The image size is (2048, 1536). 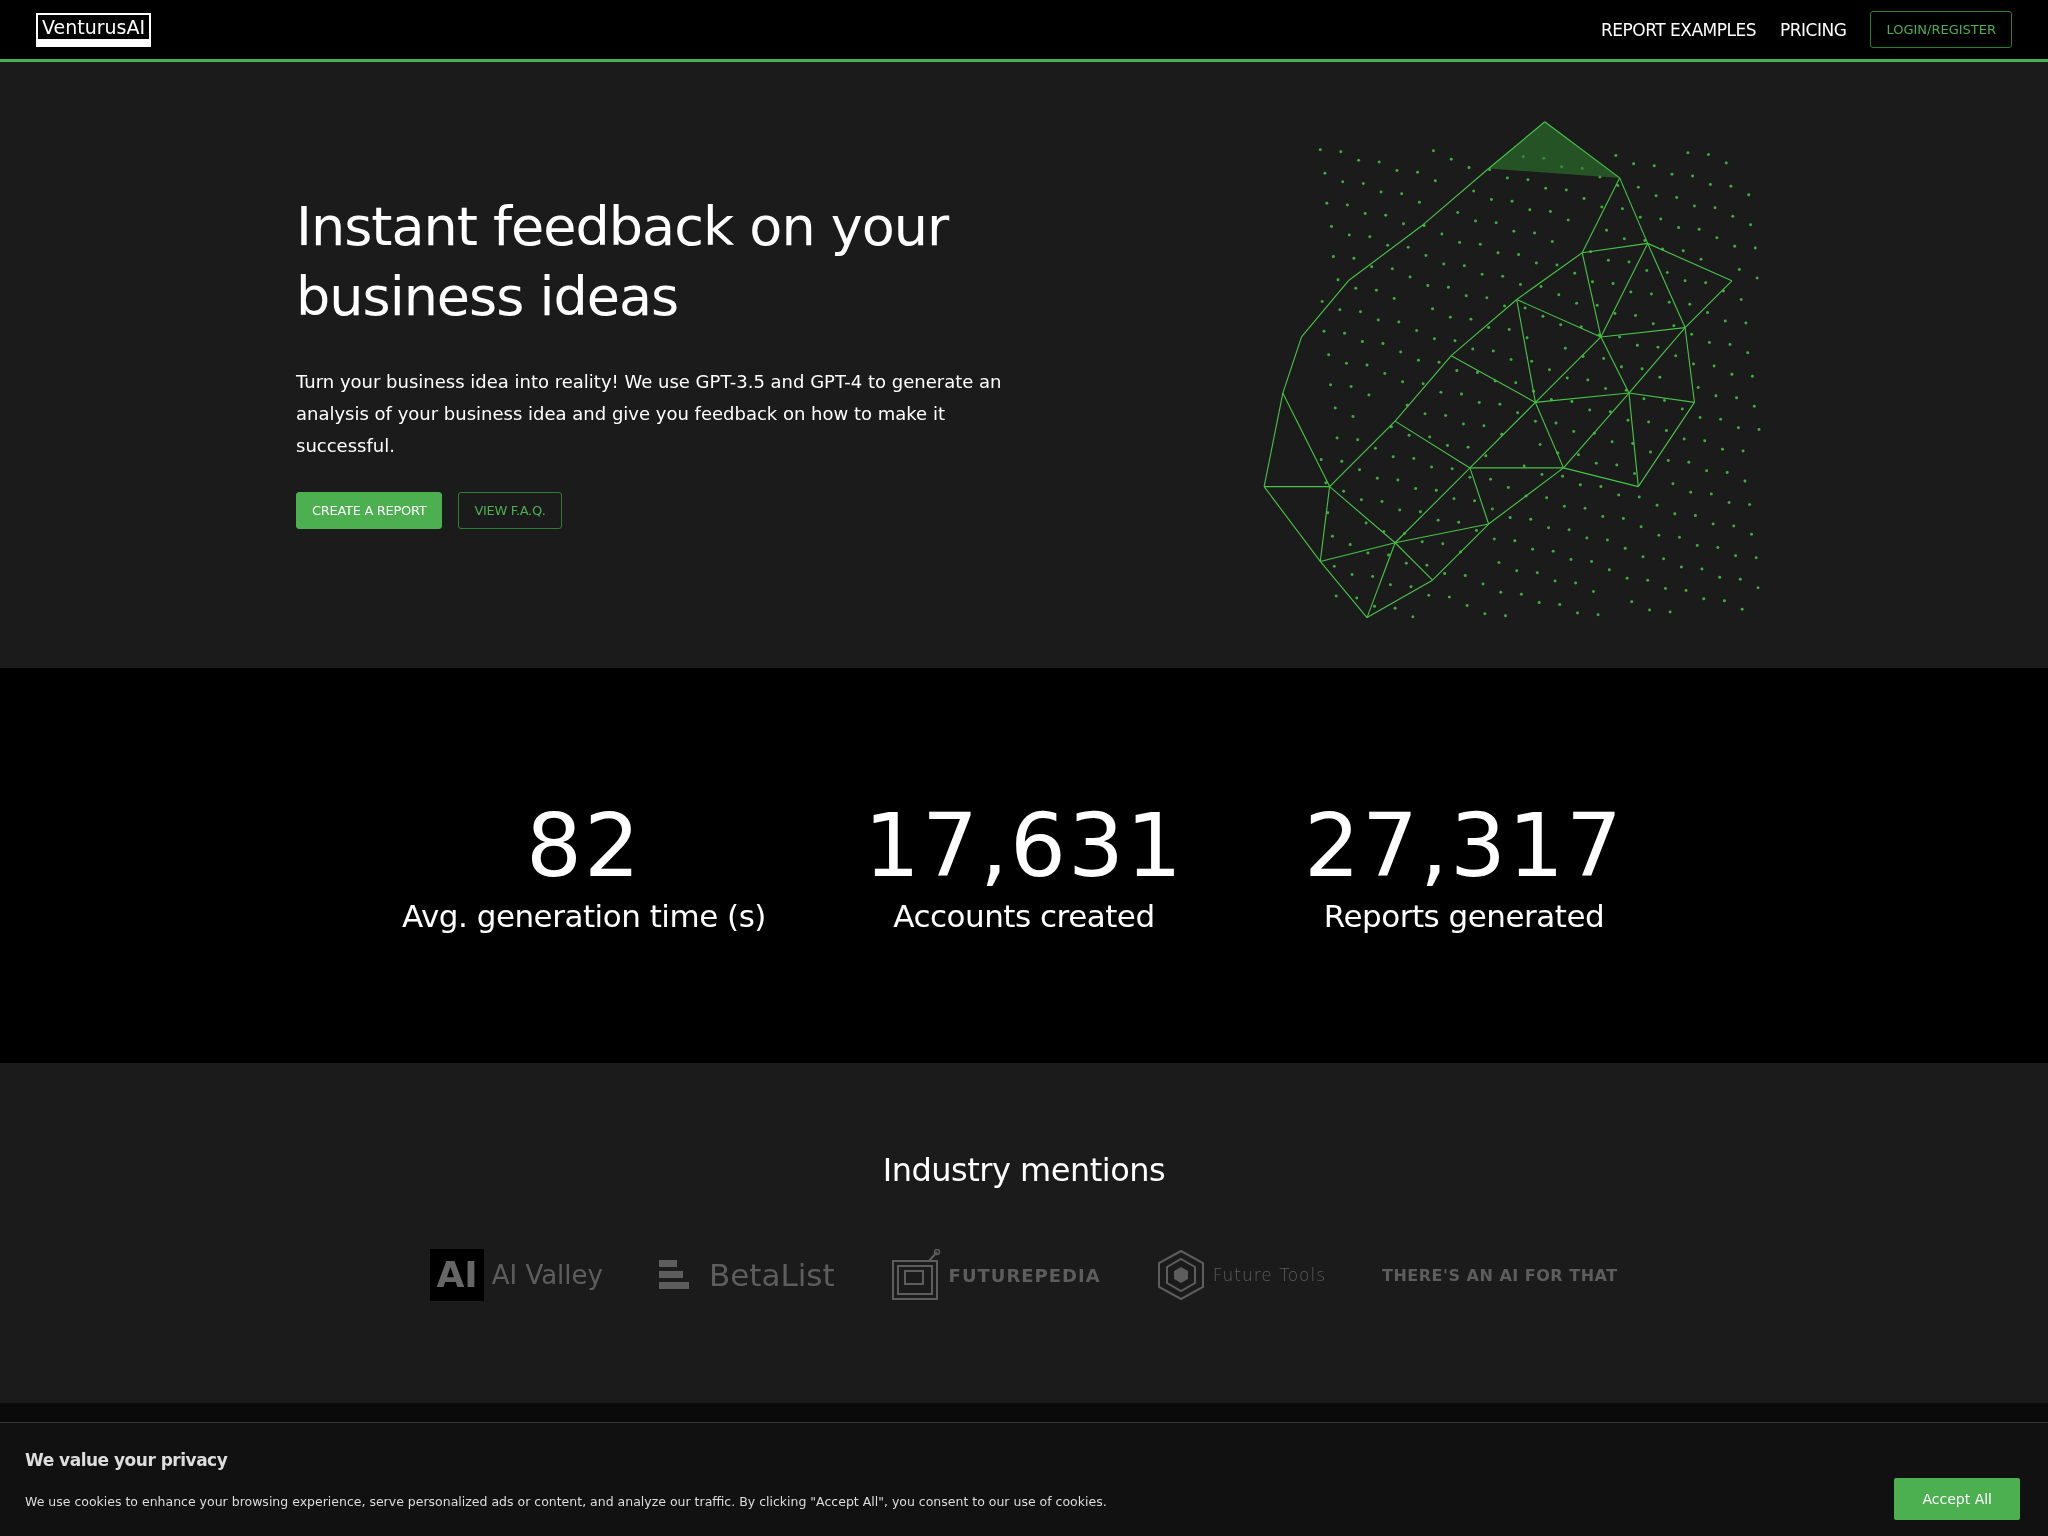 I want to click on logo-mark: AI, so click(x=457, y=1275).